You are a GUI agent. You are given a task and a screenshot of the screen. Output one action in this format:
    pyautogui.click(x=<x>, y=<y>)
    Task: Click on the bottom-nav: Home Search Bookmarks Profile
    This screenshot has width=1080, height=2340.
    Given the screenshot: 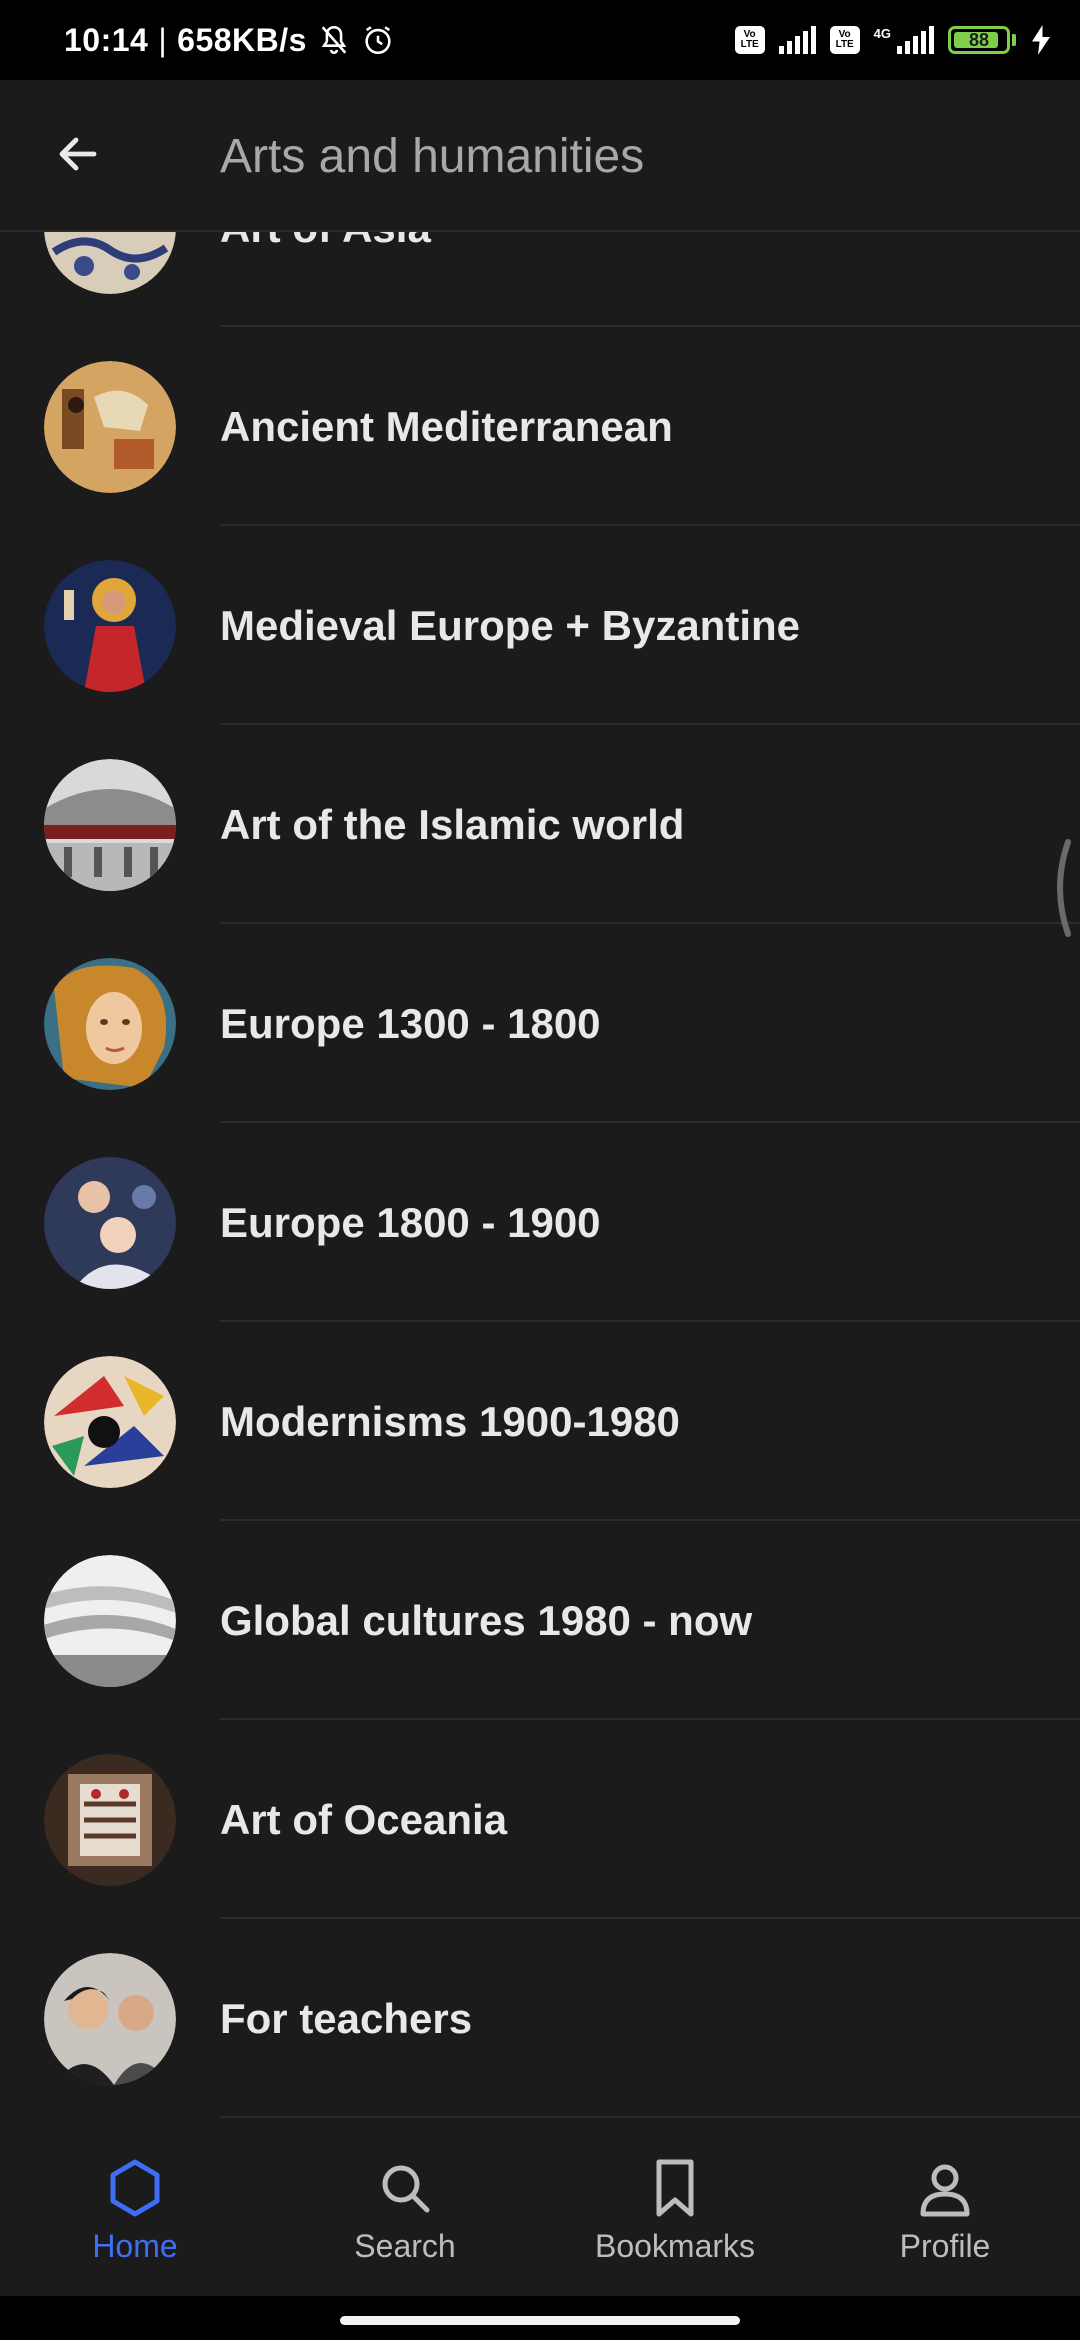 What is the action you would take?
    pyautogui.click(x=540, y=2218)
    